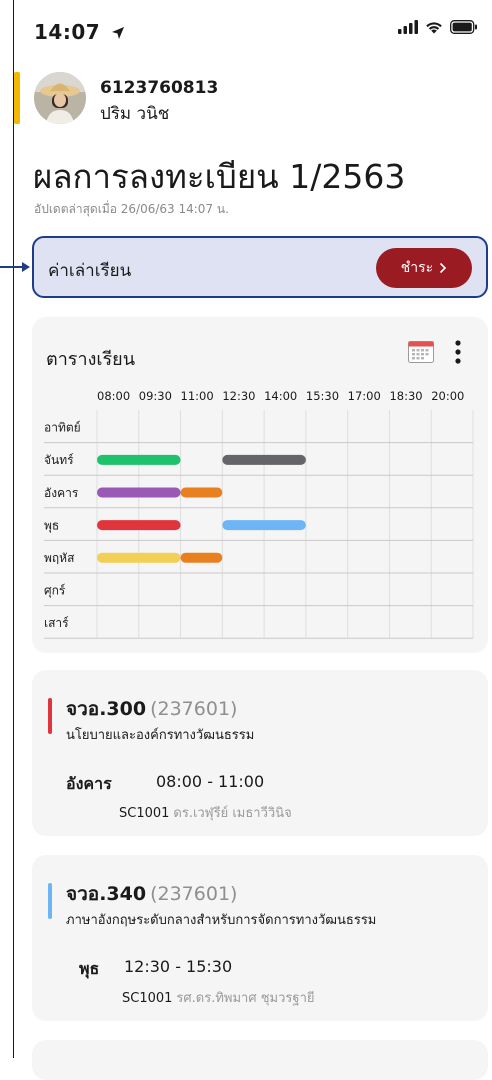  Describe the element at coordinates (155, 396) in the screenshot. I see `time-label: 09:30` at that location.